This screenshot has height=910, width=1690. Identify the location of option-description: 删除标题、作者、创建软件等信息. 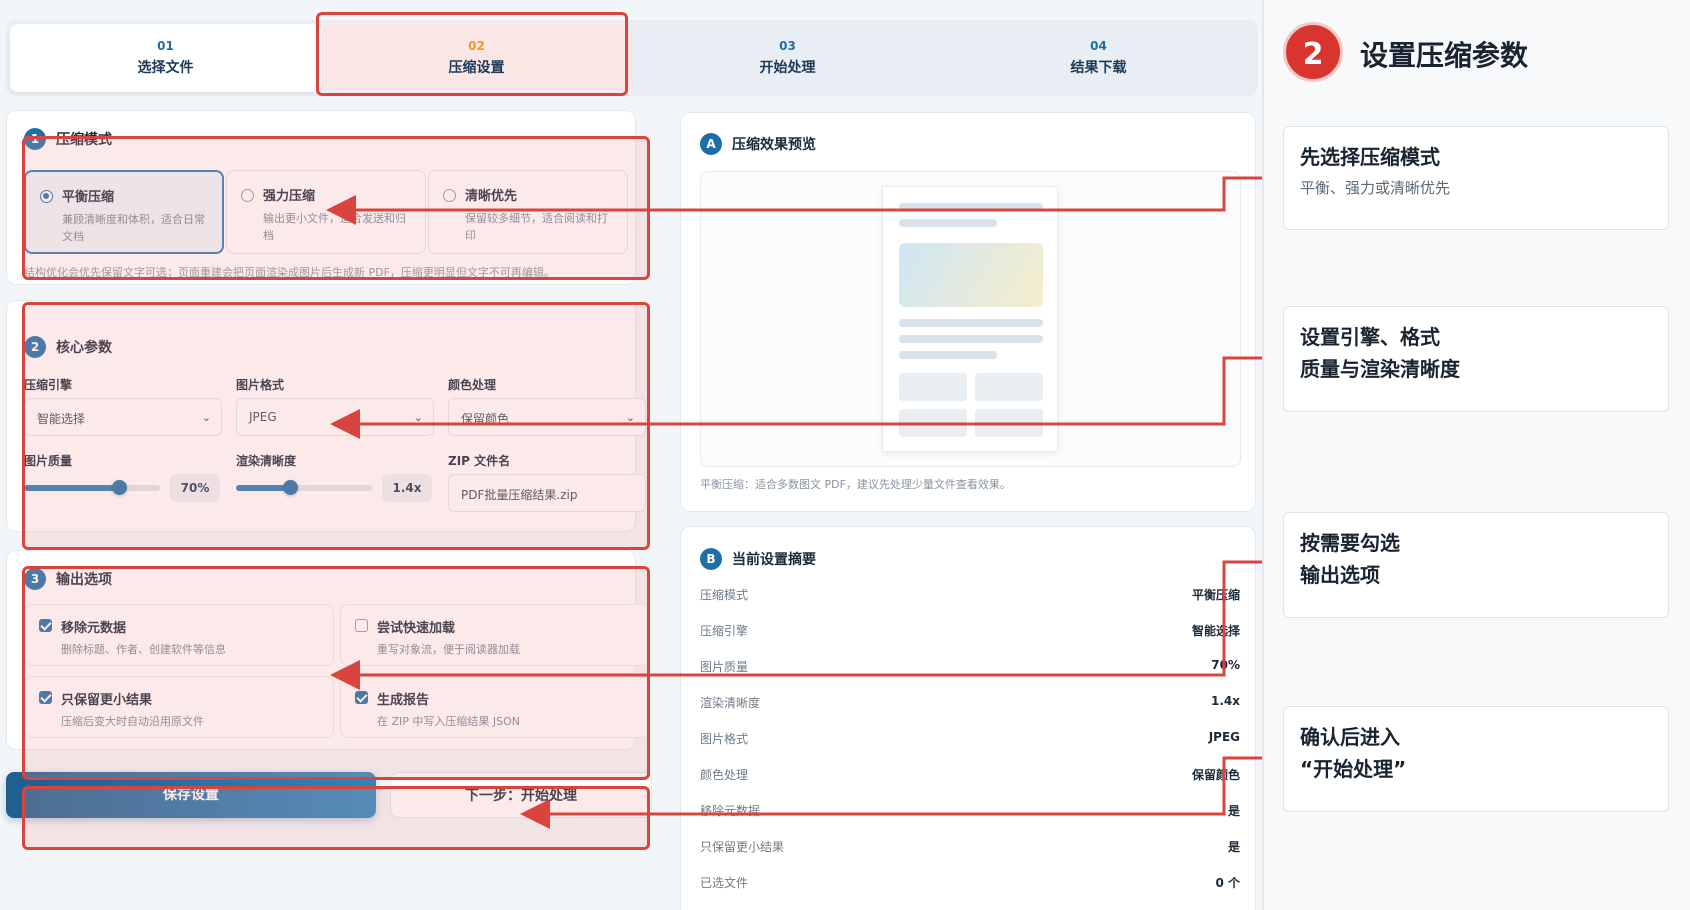
(143, 649).